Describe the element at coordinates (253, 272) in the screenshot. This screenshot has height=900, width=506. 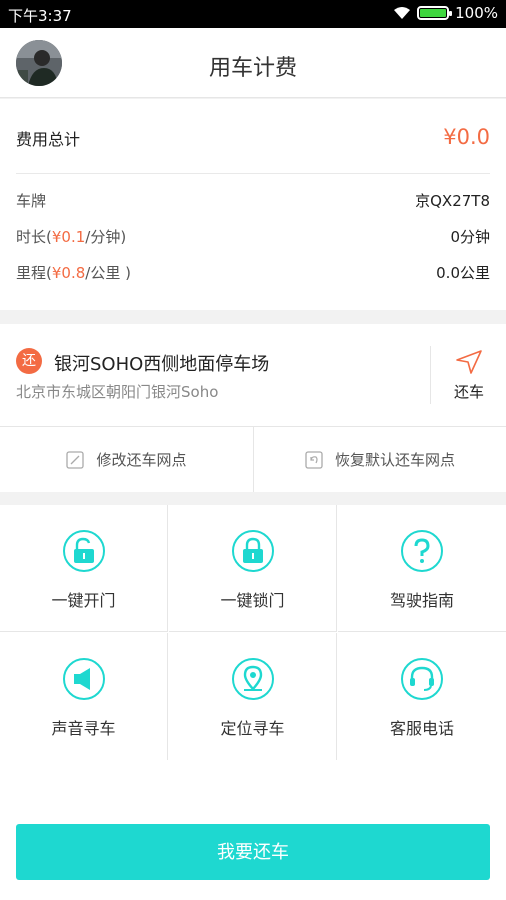
I see `mileage-row: 里程(¥0.8/公里 ) 0.0公里` at that location.